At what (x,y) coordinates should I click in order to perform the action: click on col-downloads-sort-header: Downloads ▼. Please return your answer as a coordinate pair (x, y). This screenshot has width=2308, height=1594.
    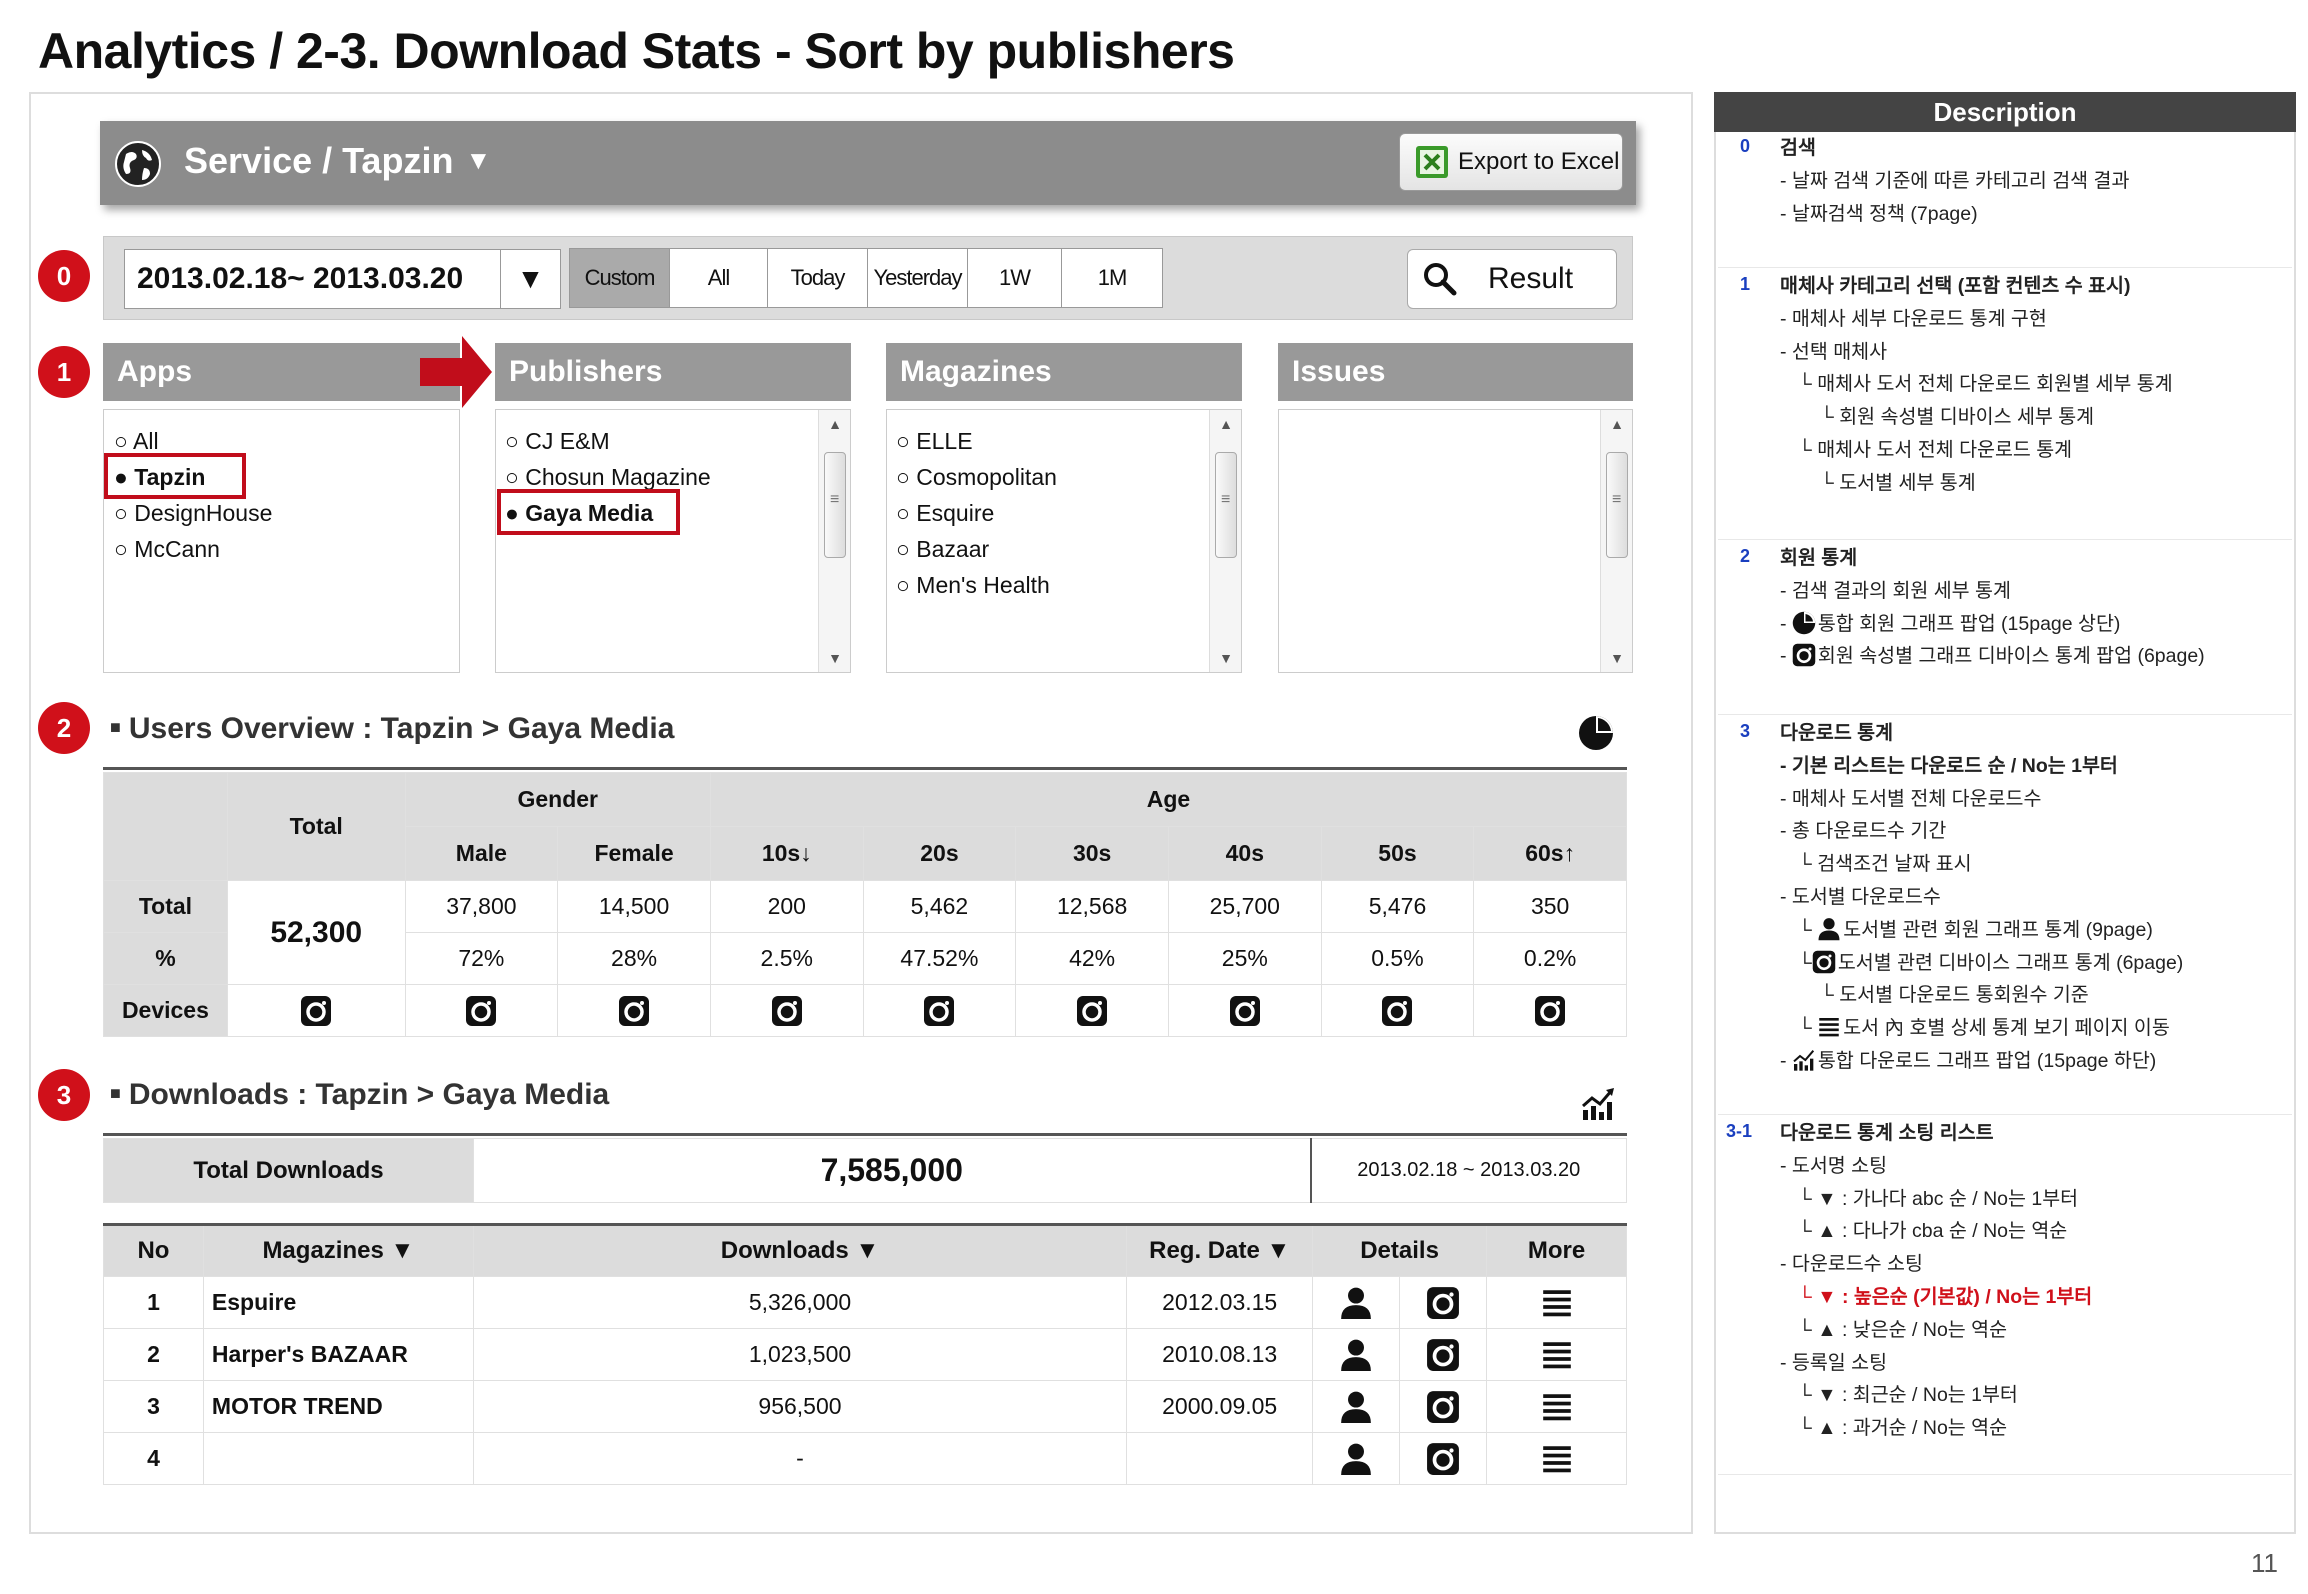
    Looking at the image, I should click on (800, 1250).